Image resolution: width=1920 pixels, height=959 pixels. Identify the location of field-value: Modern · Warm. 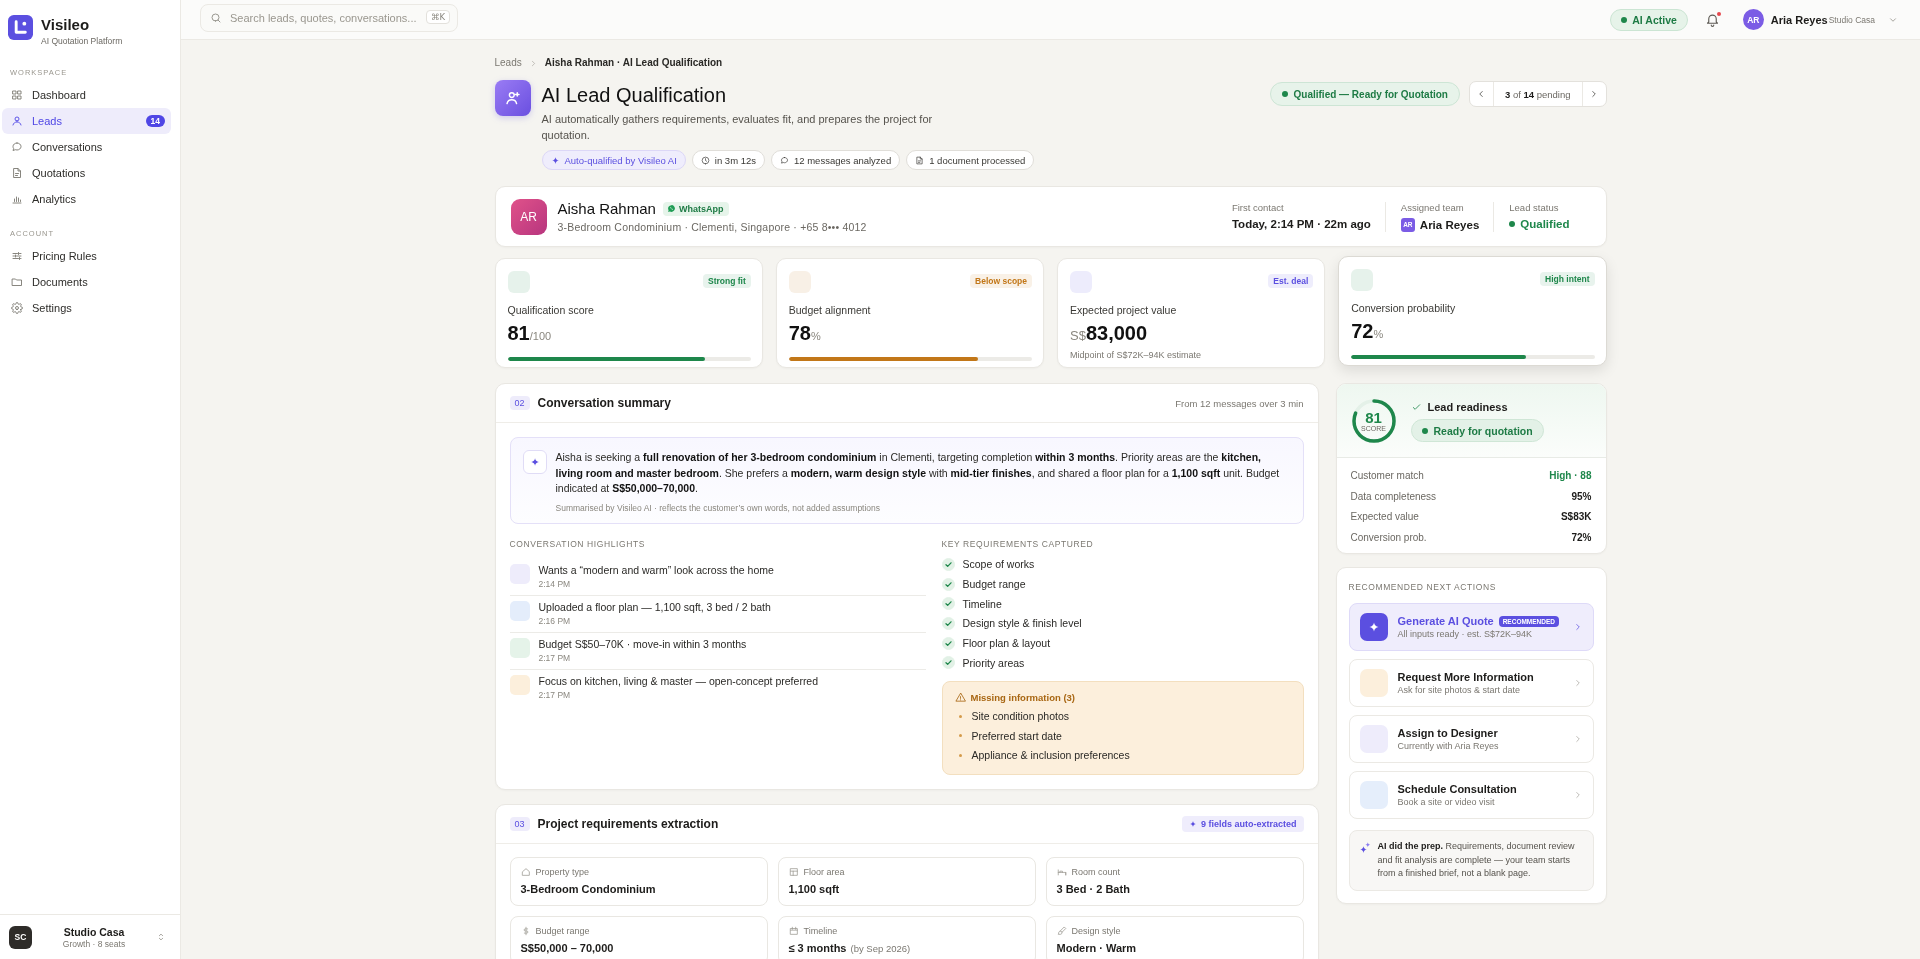
(1096, 948).